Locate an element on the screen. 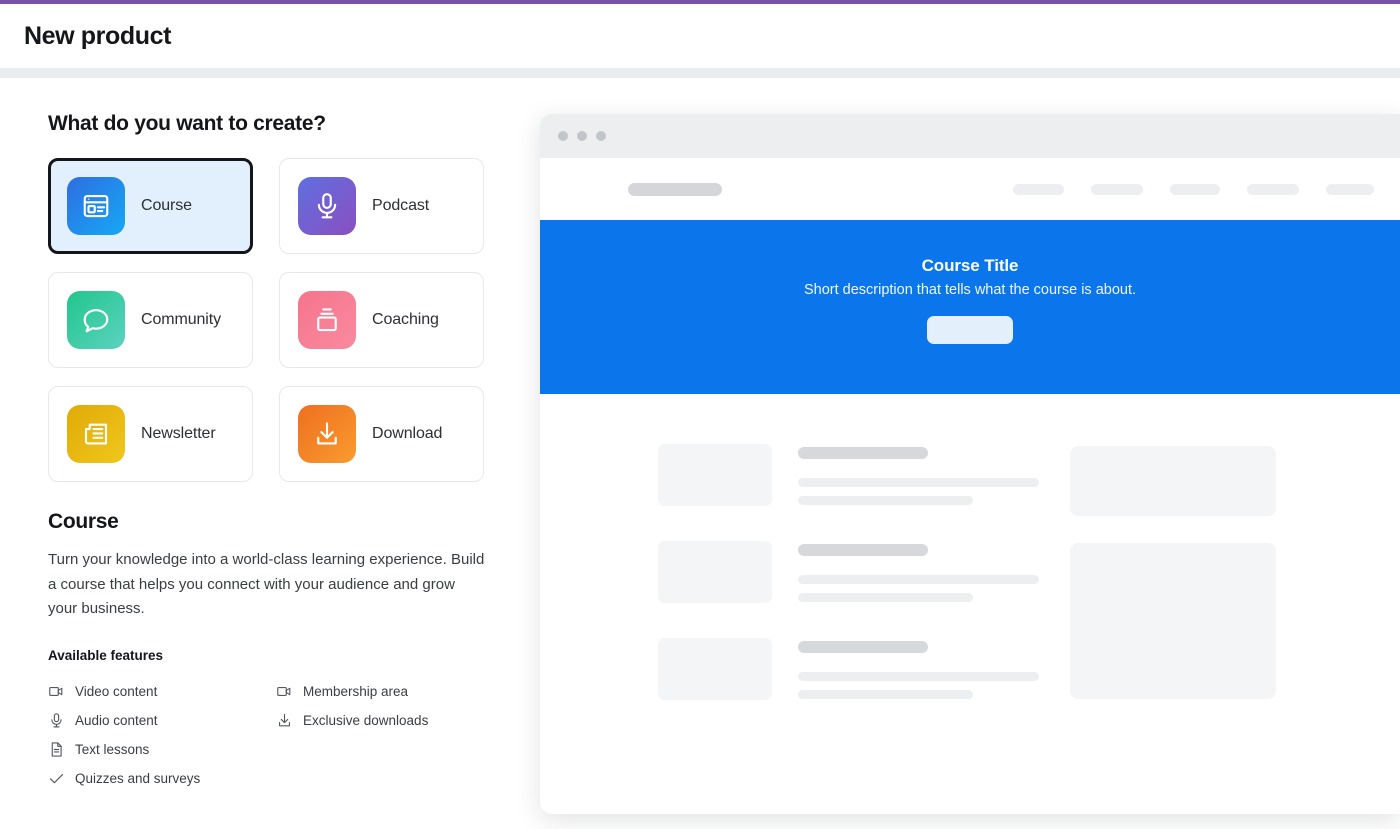 The image size is (1400, 829). product-type-card-community: Community is located at coordinates (150, 320).